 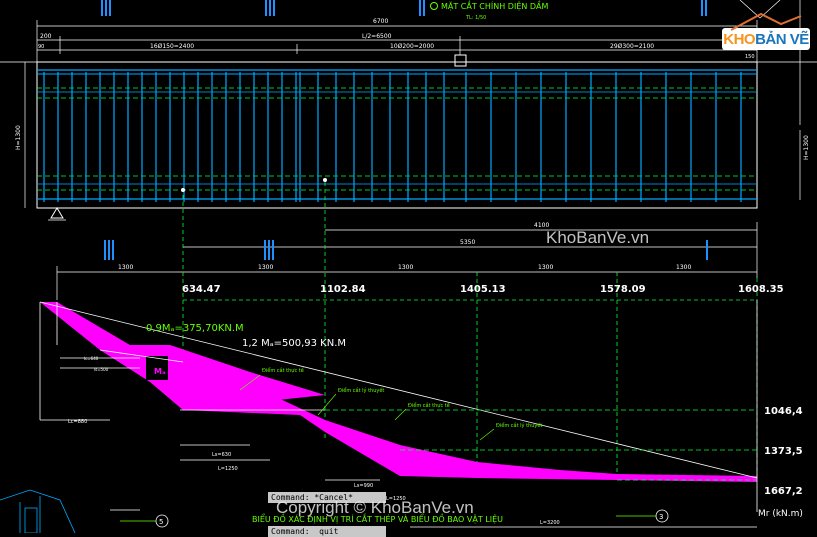 What do you see at coordinates (161, 522) in the screenshot?
I see `section-circle-5-label: 5` at bounding box center [161, 522].